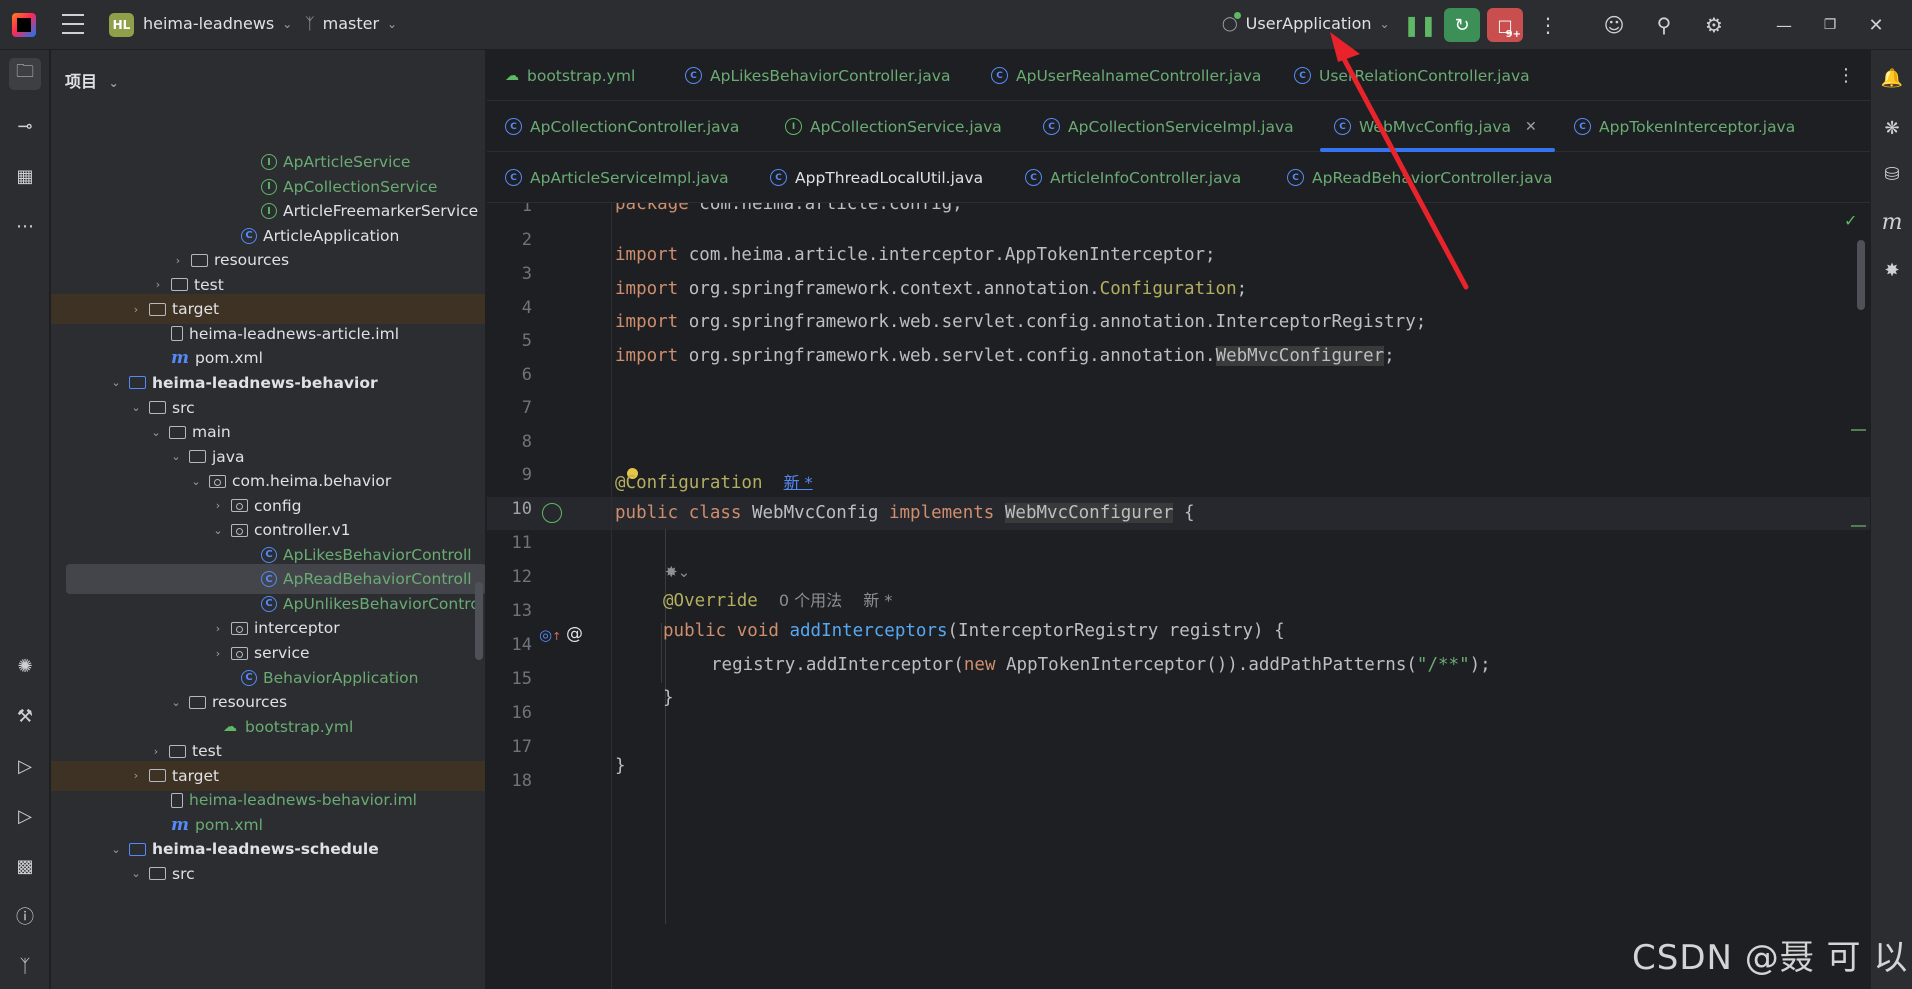 Image resolution: width=1912 pixels, height=989 pixels. I want to click on tab-aplikes-controller: C ApLikesBehaviorController.java, so click(817, 75).